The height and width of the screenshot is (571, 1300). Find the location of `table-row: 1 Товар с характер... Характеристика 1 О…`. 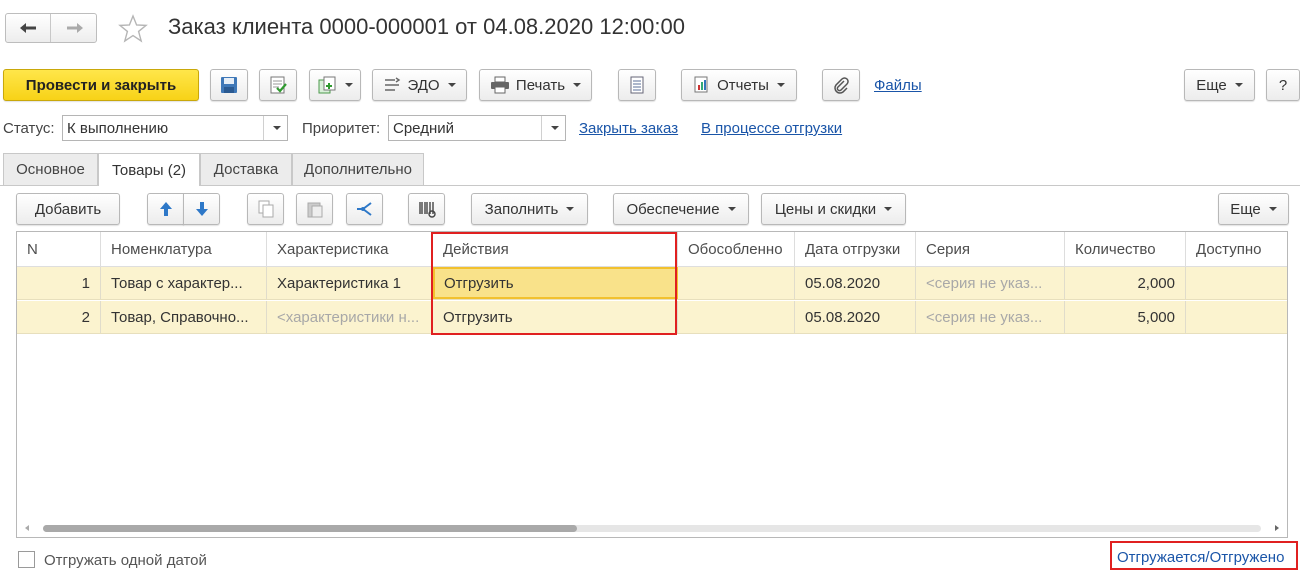

table-row: 1 Товар с характер... Характеристика 1 О… is located at coordinates (652, 283).